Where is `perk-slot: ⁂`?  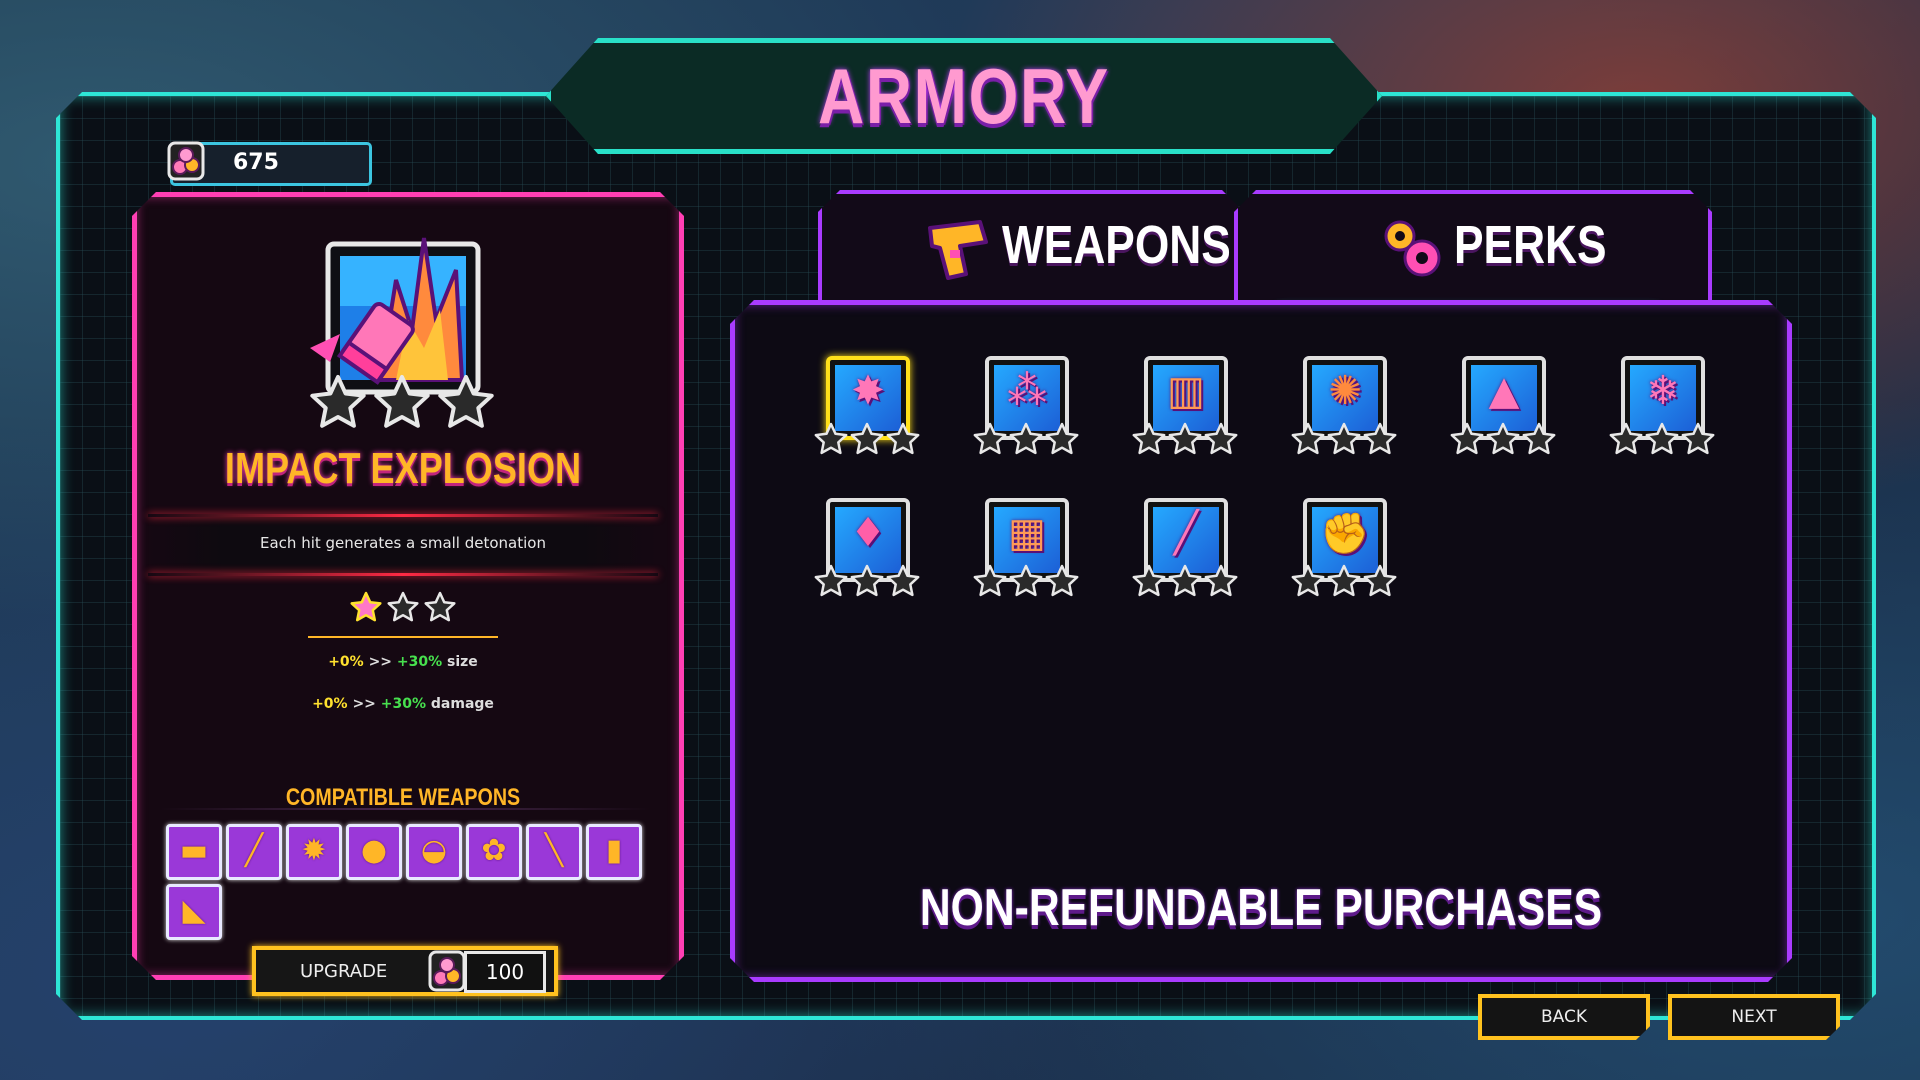 perk-slot: ⁂ is located at coordinates (1026, 409).